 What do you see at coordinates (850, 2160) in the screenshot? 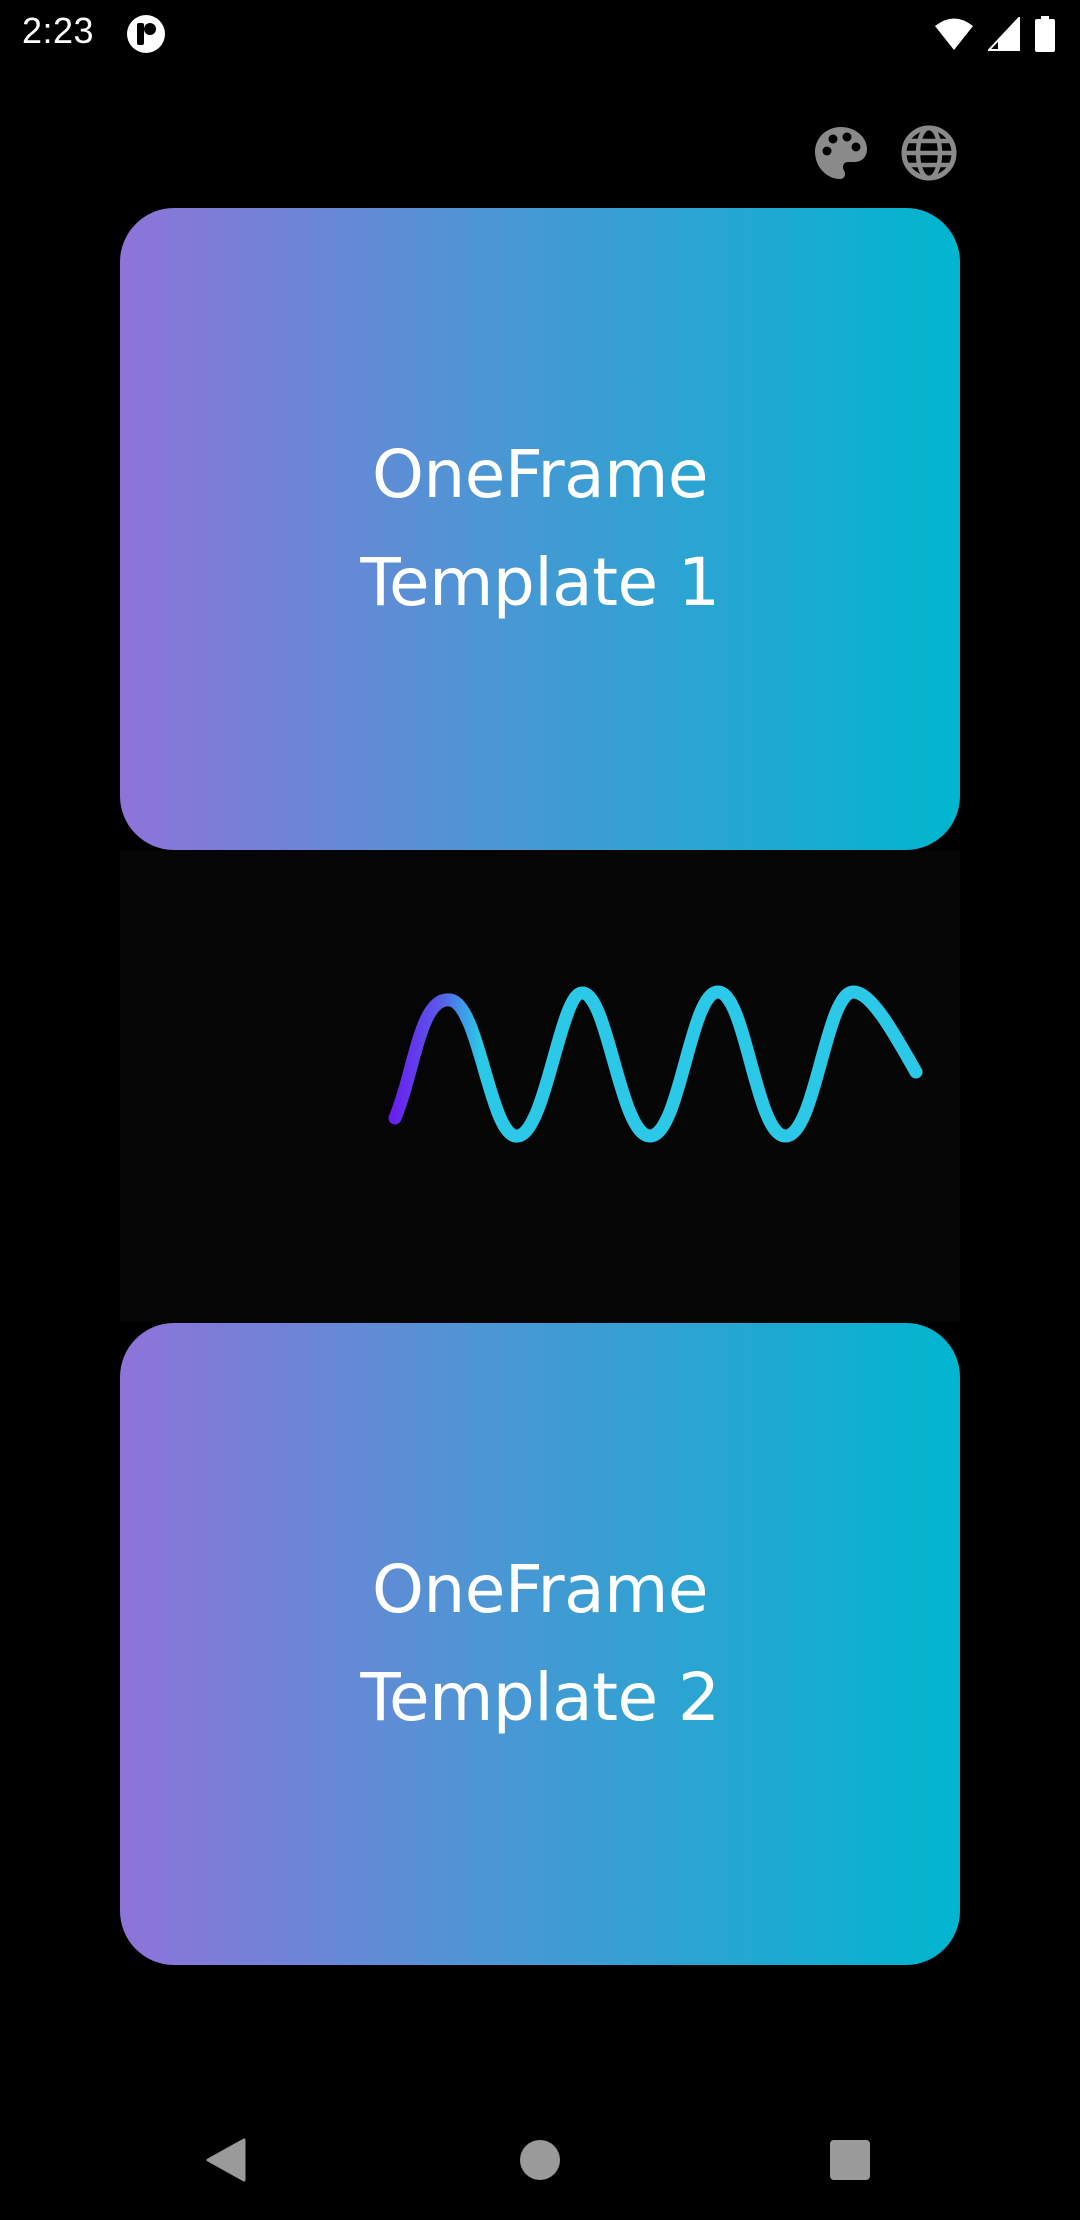
I see `recents-square-icon` at bounding box center [850, 2160].